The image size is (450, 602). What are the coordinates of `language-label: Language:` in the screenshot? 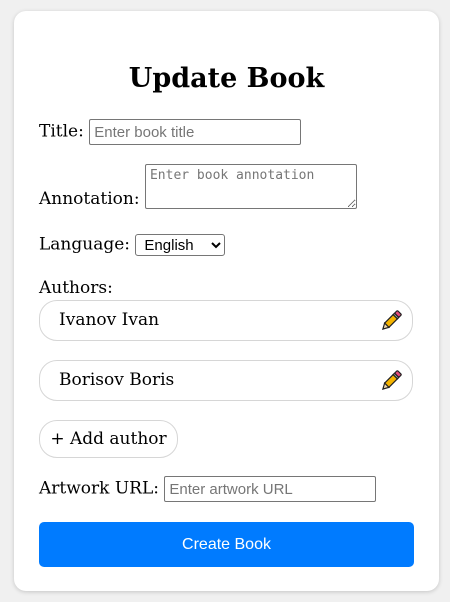 It's located at (85, 244).